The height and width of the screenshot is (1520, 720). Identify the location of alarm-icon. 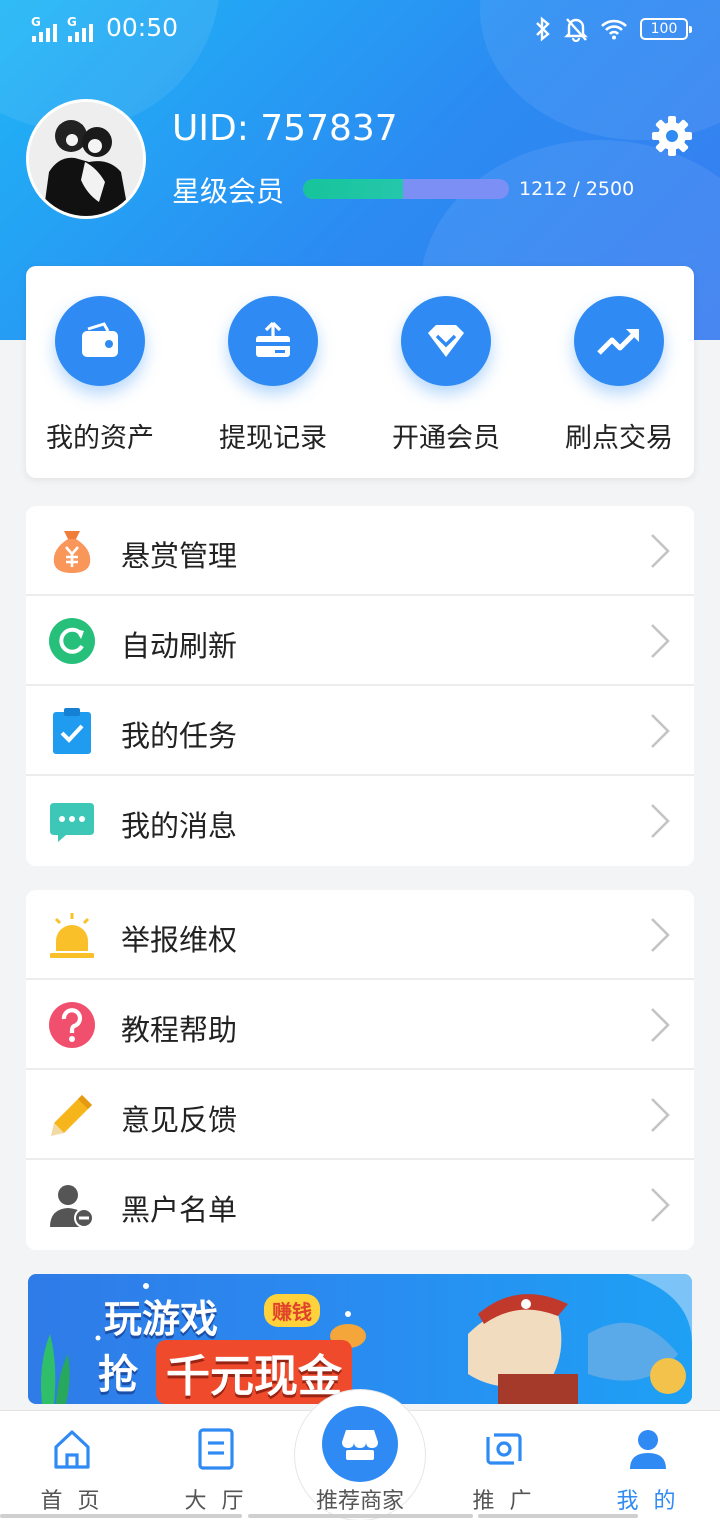
(72, 935).